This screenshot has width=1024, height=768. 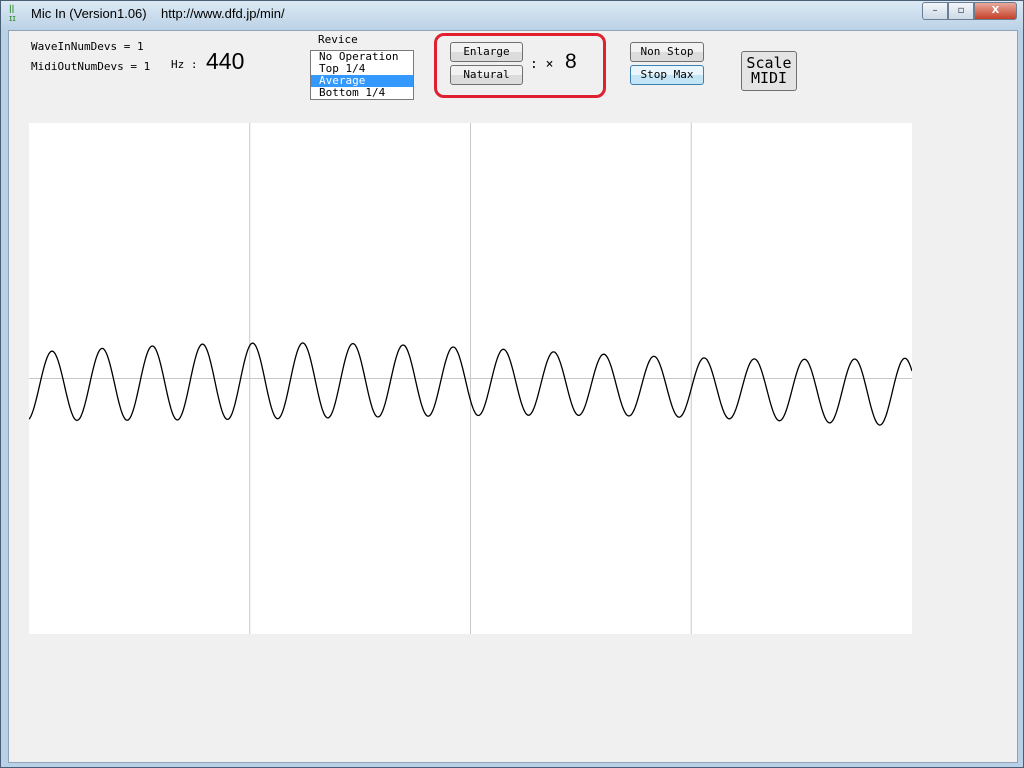 What do you see at coordinates (91, 66) in the screenshot?
I see `midi-out-devs: MidiOutNumDevs = 1` at bounding box center [91, 66].